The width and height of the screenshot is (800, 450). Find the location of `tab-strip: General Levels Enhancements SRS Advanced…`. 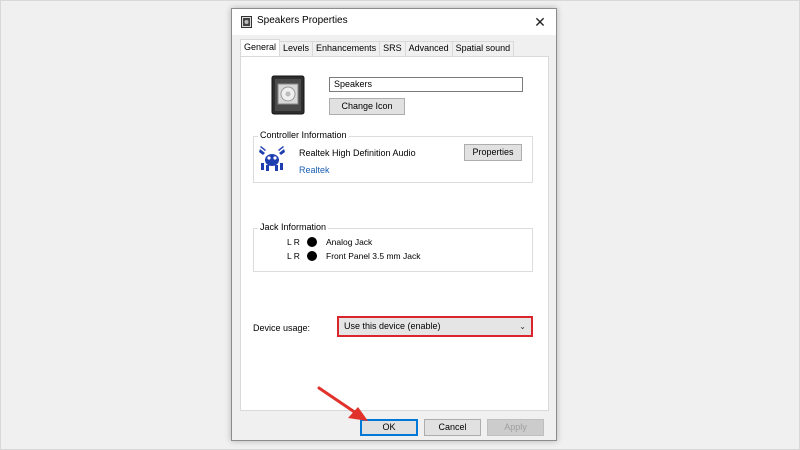

tab-strip: General Levels Enhancements SRS Advanced… is located at coordinates (377, 47).